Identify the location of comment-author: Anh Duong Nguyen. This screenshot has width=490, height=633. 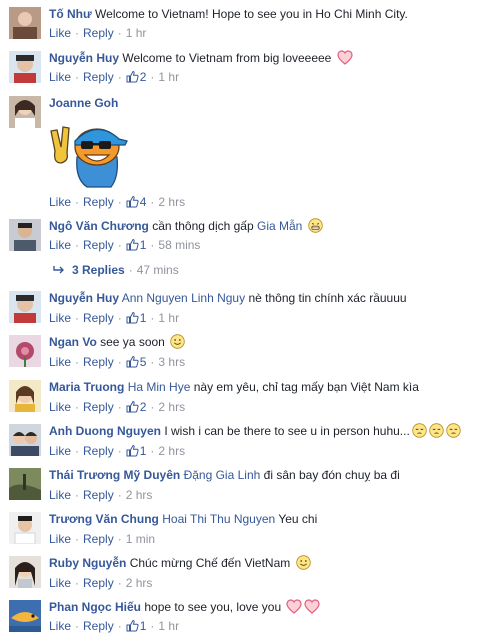
(105, 431).